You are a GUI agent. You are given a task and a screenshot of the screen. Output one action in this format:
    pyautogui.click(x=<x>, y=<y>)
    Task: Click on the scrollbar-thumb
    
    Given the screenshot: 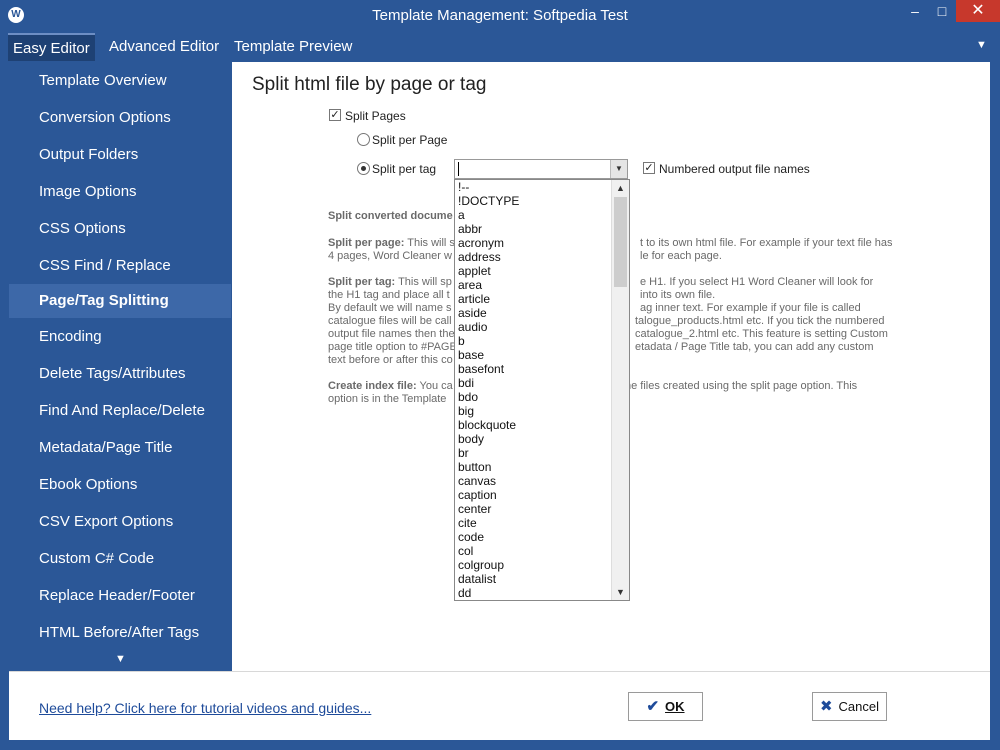 What is the action you would take?
    pyautogui.click(x=620, y=242)
    